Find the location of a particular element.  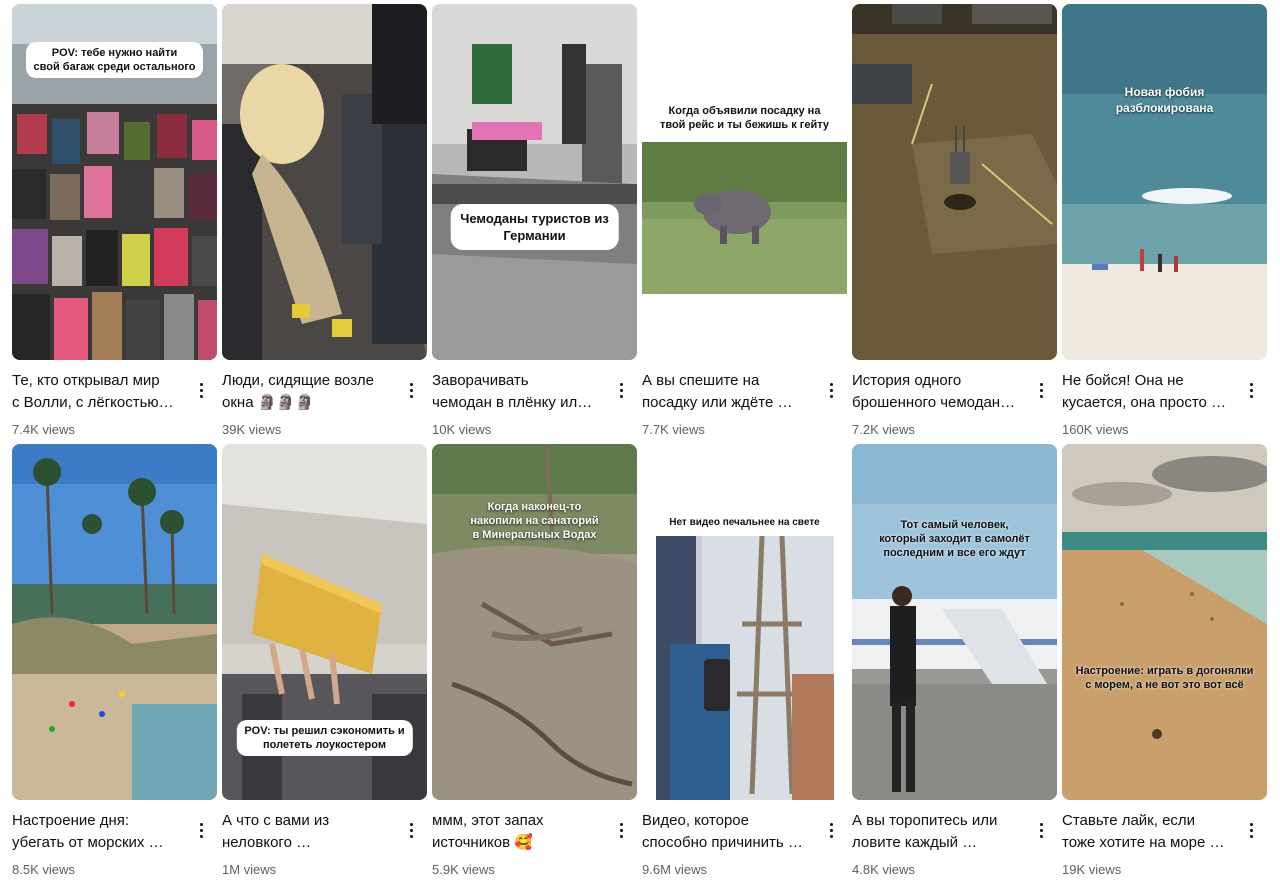

short-thumbnail: Чемоданы туристов из Германии is located at coordinates (534, 182).